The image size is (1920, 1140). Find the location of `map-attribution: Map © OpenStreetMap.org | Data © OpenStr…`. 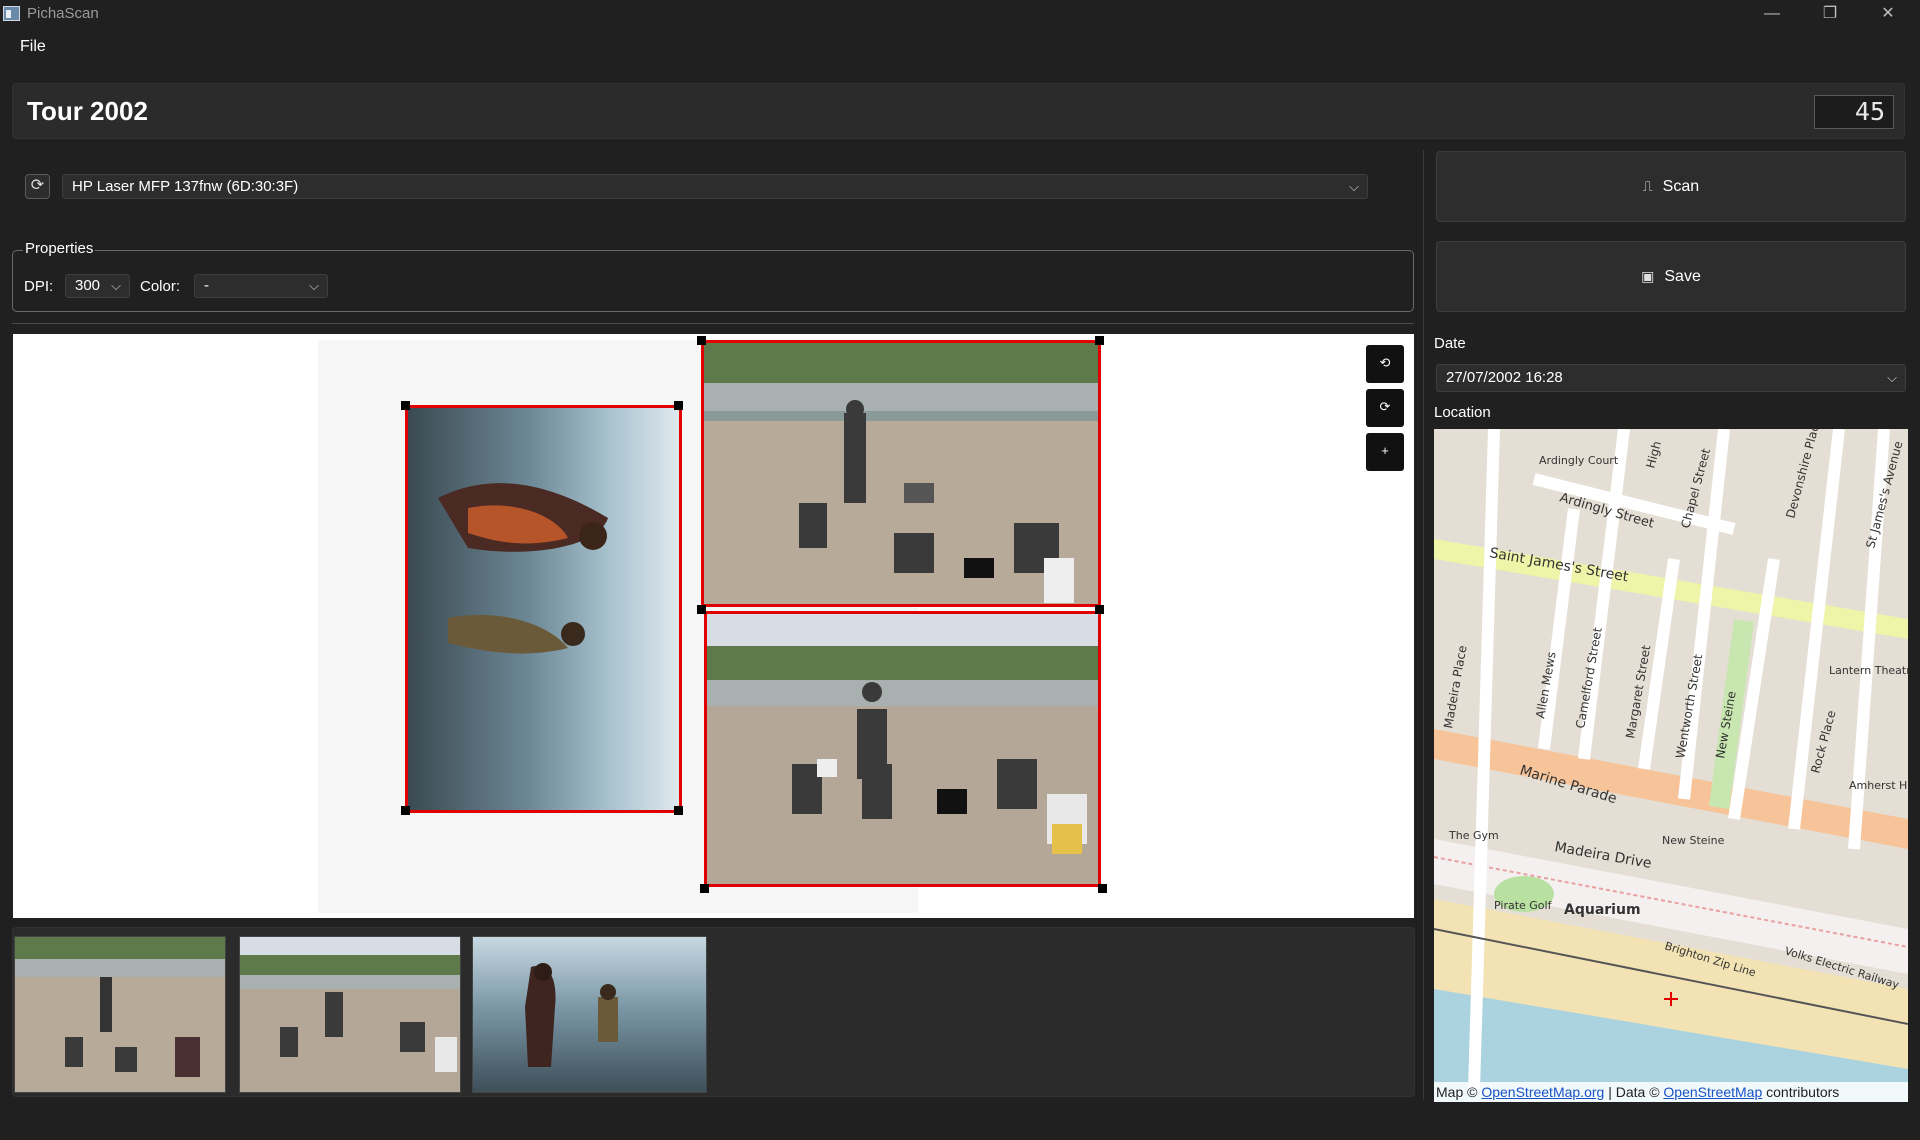

map-attribution: Map © OpenStreetMap.org | Data © OpenStr… is located at coordinates (1671, 1092).